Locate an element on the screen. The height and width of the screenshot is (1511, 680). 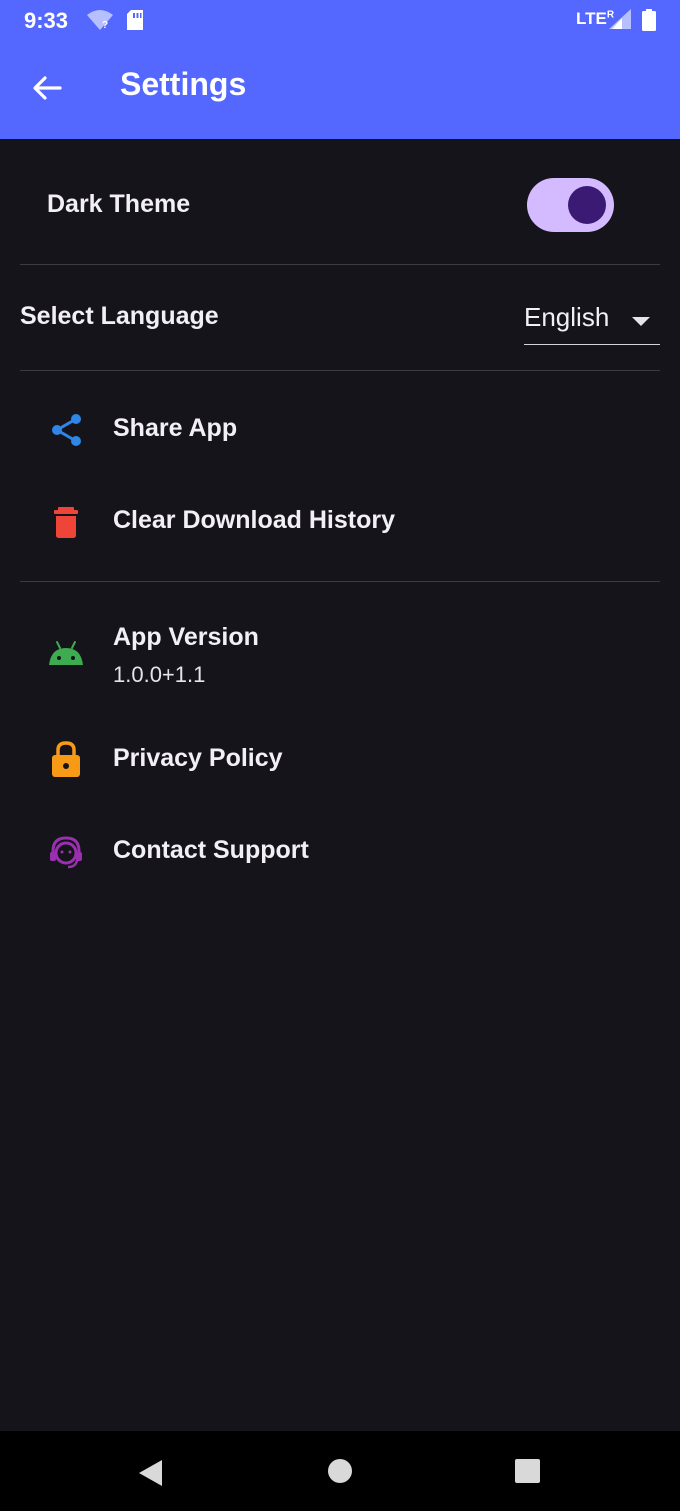
privacy-policy-label: Privacy Policy is located at coordinates (198, 758).